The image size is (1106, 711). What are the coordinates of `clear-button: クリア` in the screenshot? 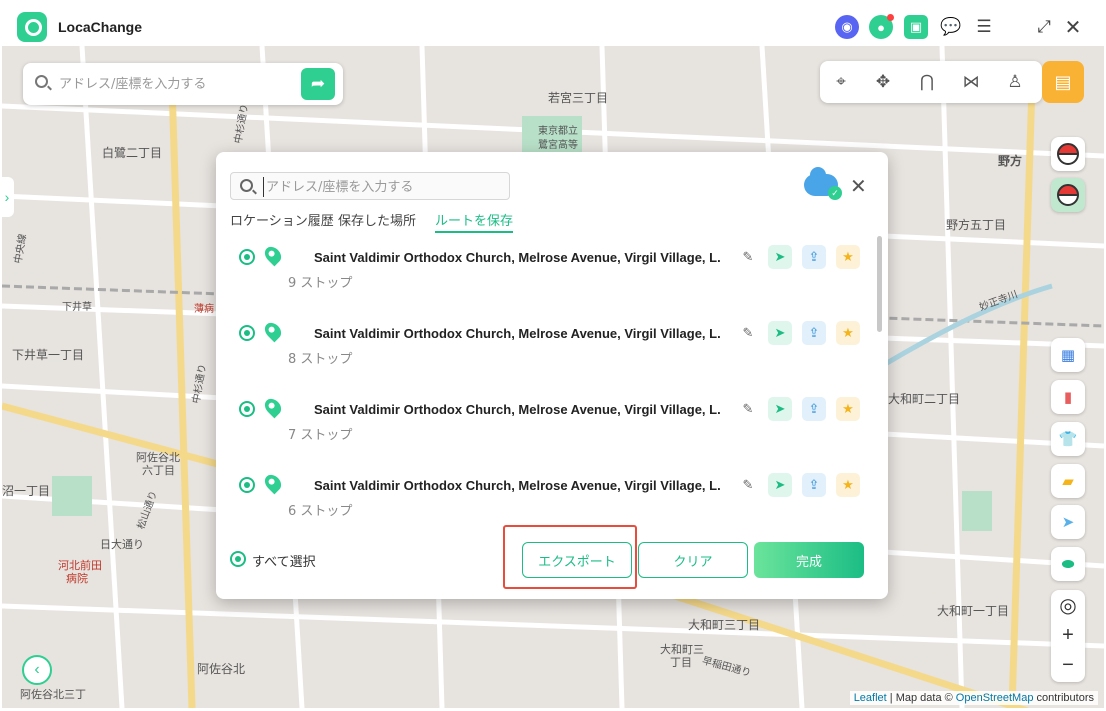 It's located at (693, 560).